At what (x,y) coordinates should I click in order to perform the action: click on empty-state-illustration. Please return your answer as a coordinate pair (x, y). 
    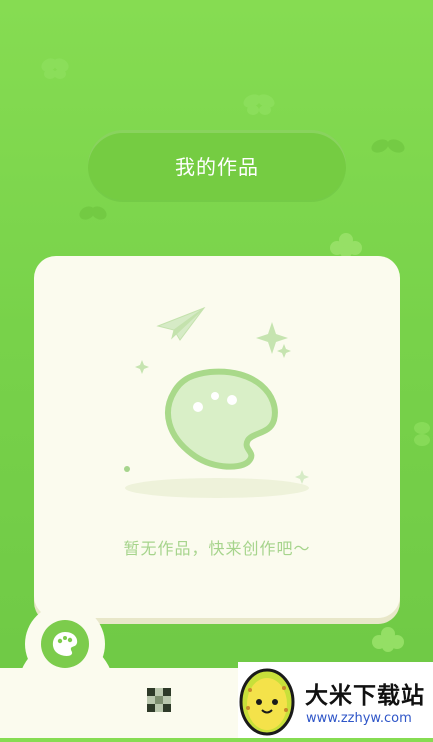
    Looking at the image, I should click on (216, 402).